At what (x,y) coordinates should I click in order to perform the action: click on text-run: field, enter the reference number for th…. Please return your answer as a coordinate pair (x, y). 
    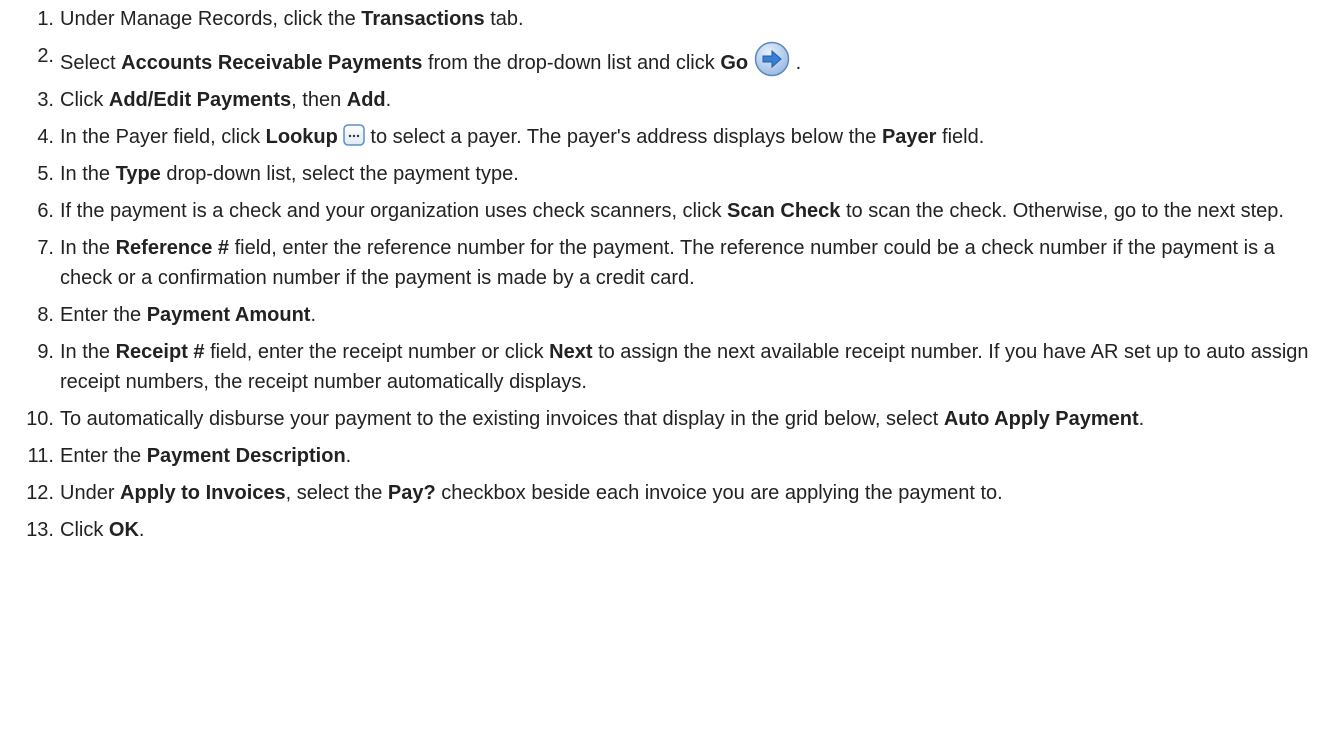
    Looking at the image, I should click on (667, 263).